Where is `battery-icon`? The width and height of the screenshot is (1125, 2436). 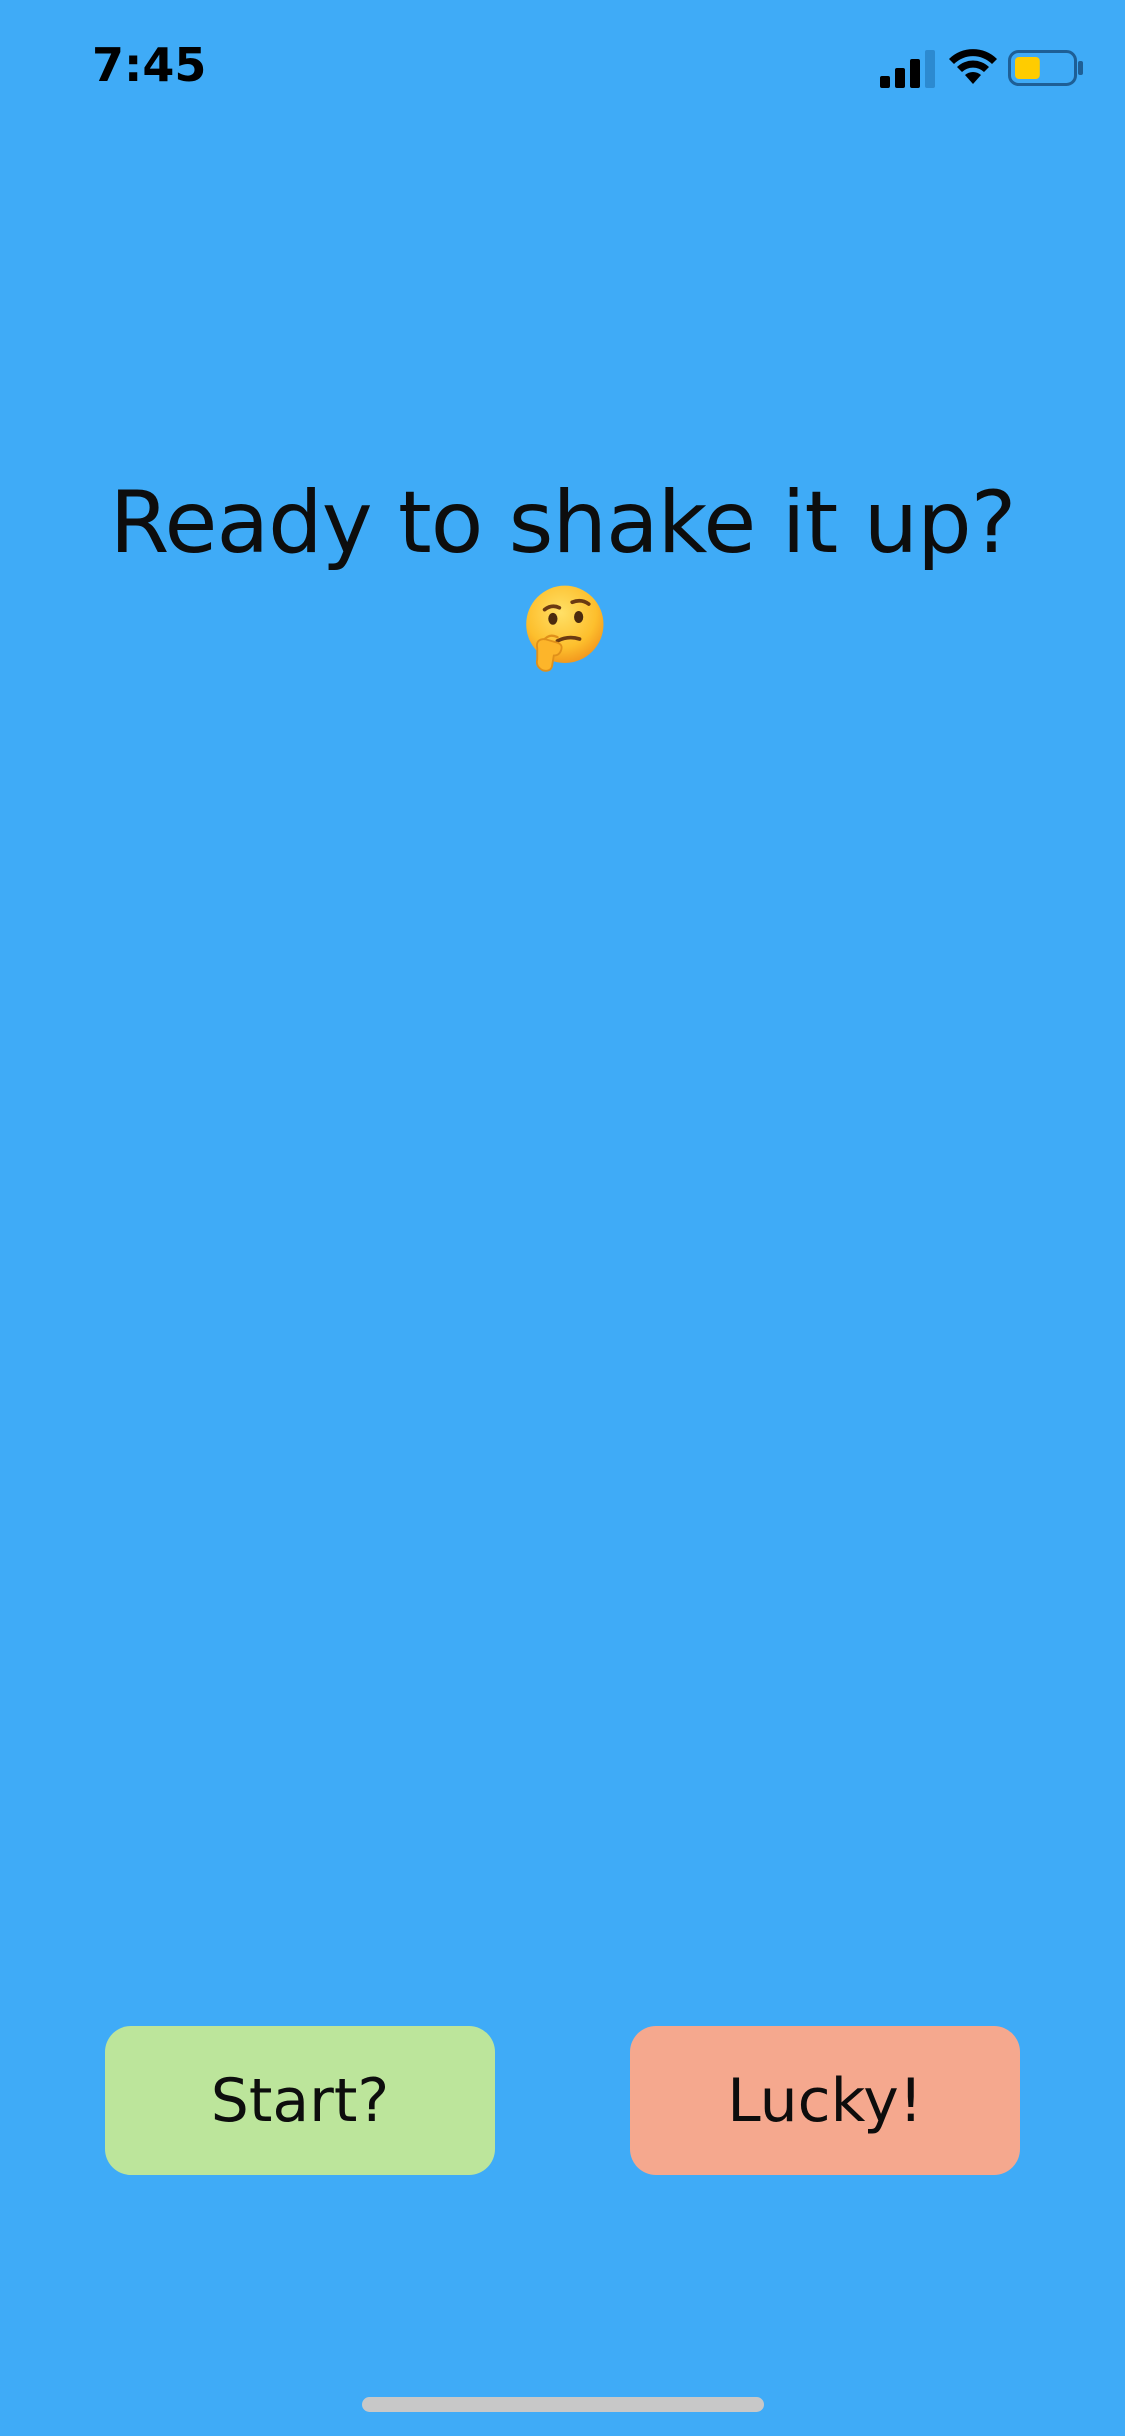
battery-icon is located at coordinates (1045, 68).